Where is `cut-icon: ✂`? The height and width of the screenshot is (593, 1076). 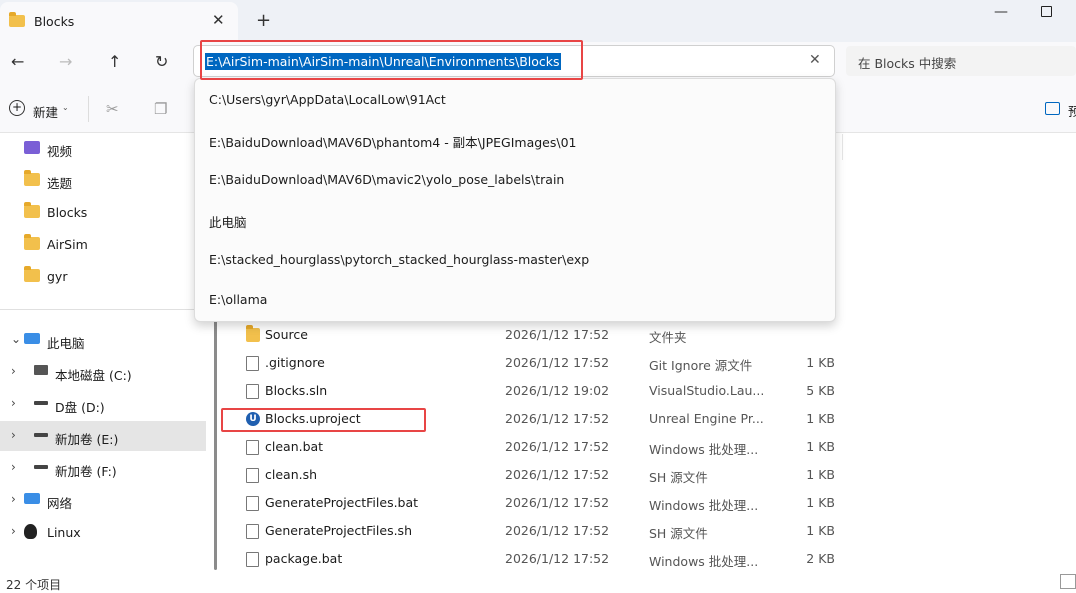
cut-icon: ✂ is located at coordinates (112, 109).